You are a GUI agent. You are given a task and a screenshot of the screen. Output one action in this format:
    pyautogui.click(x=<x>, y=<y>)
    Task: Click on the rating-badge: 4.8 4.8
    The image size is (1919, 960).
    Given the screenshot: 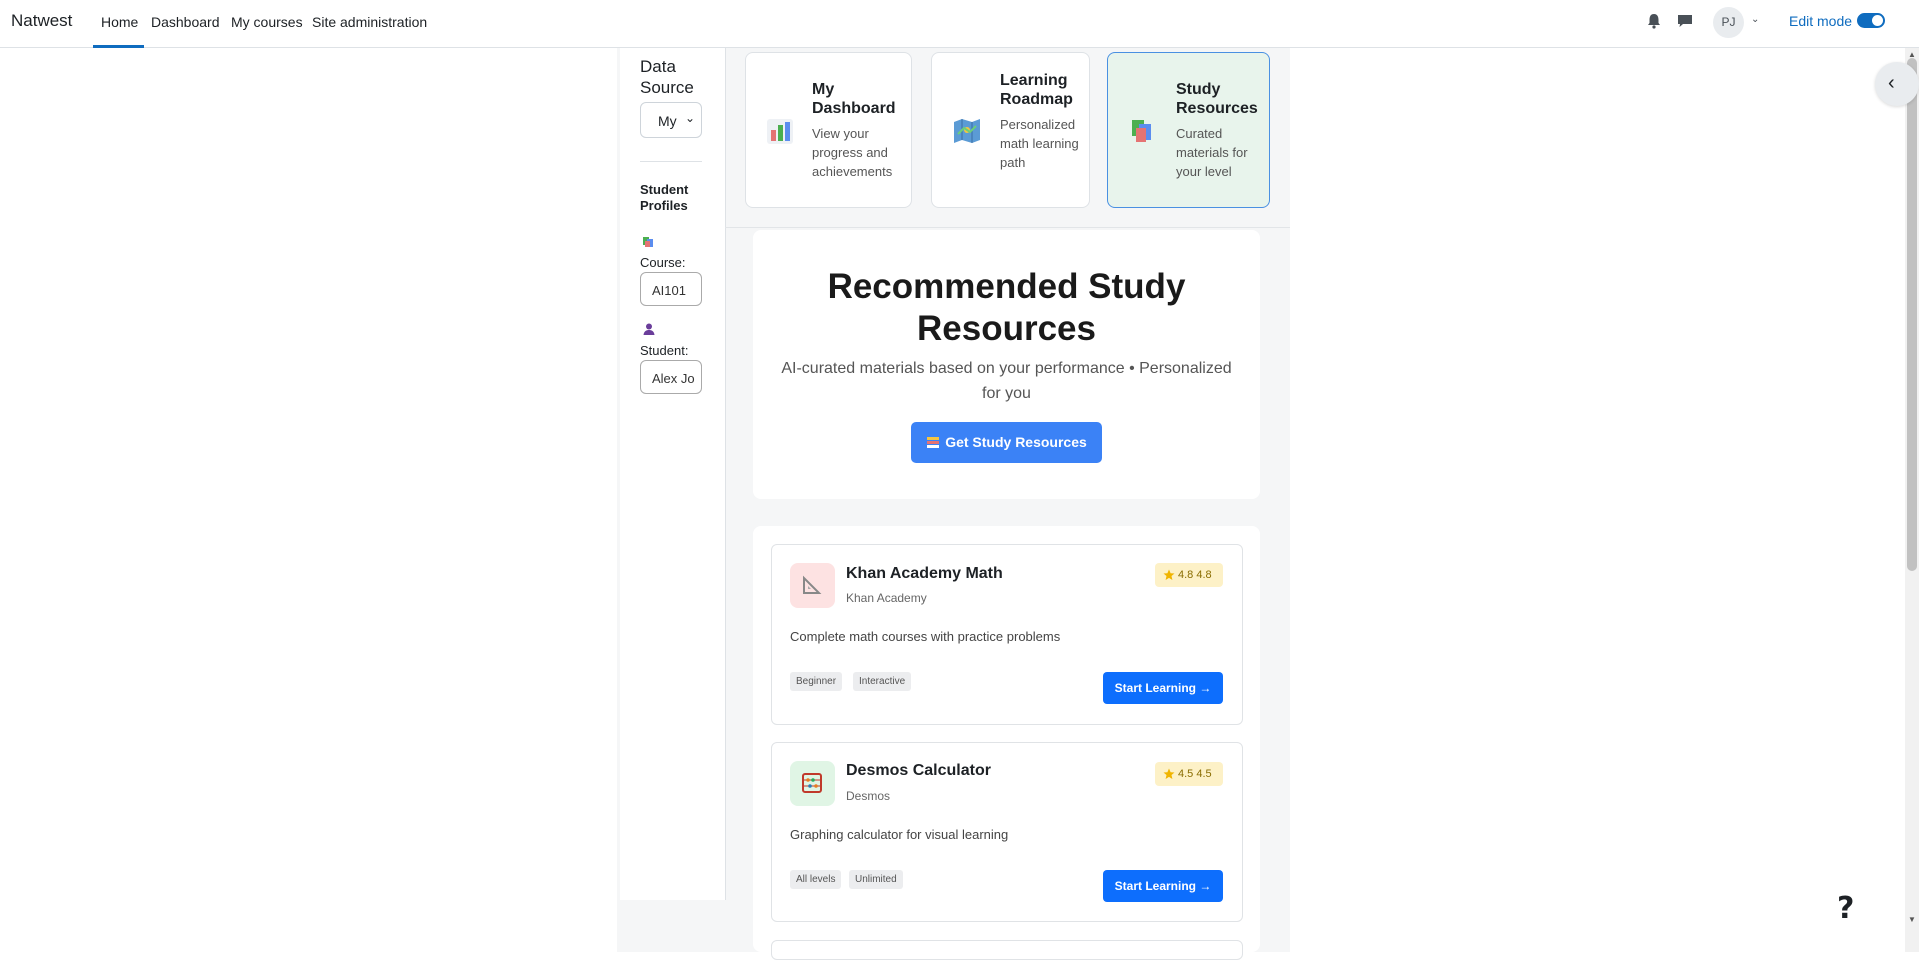 What is the action you would take?
    pyautogui.click(x=1189, y=575)
    